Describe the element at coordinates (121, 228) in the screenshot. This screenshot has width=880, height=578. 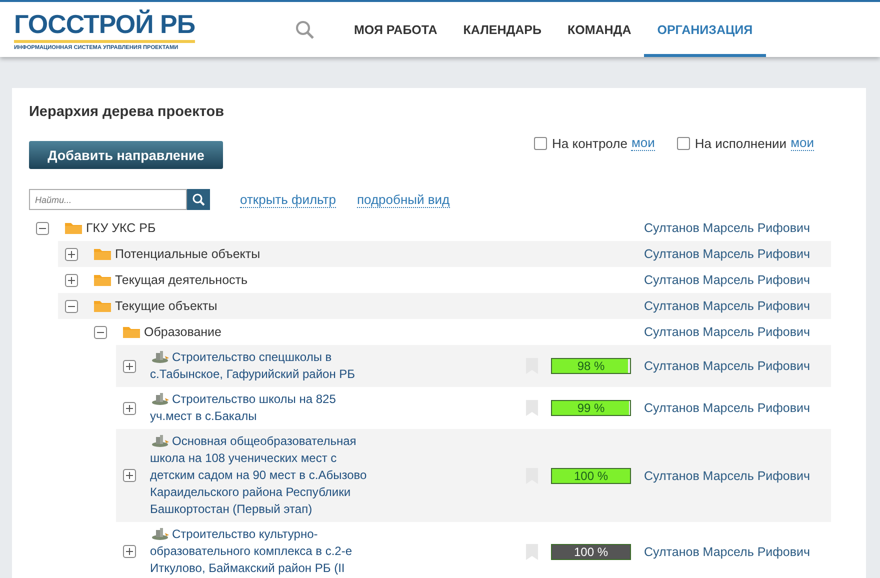
I see `tree-item-label: ГКУ УКС РБ` at that location.